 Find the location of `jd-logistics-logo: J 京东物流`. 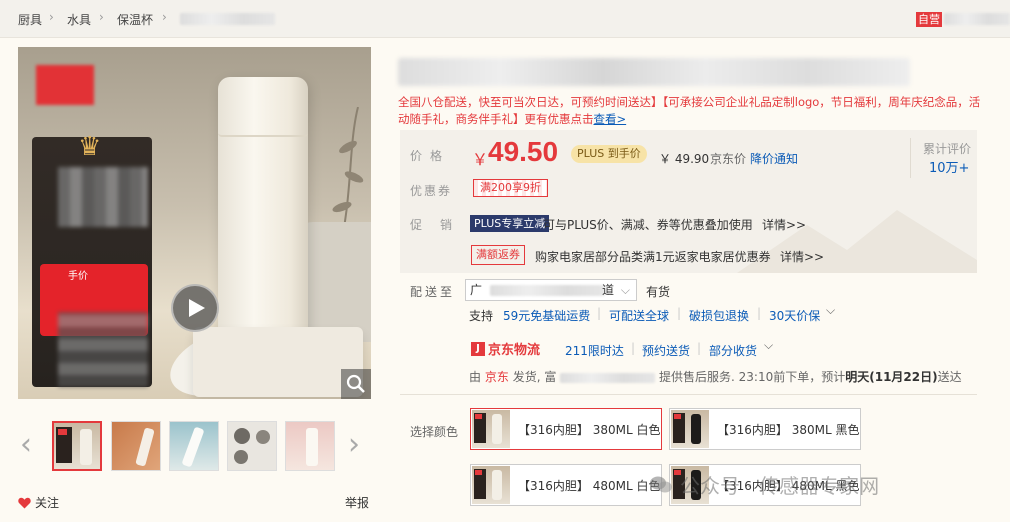

jd-logistics-logo: J 京东物流 is located at coordinates (505, 348).